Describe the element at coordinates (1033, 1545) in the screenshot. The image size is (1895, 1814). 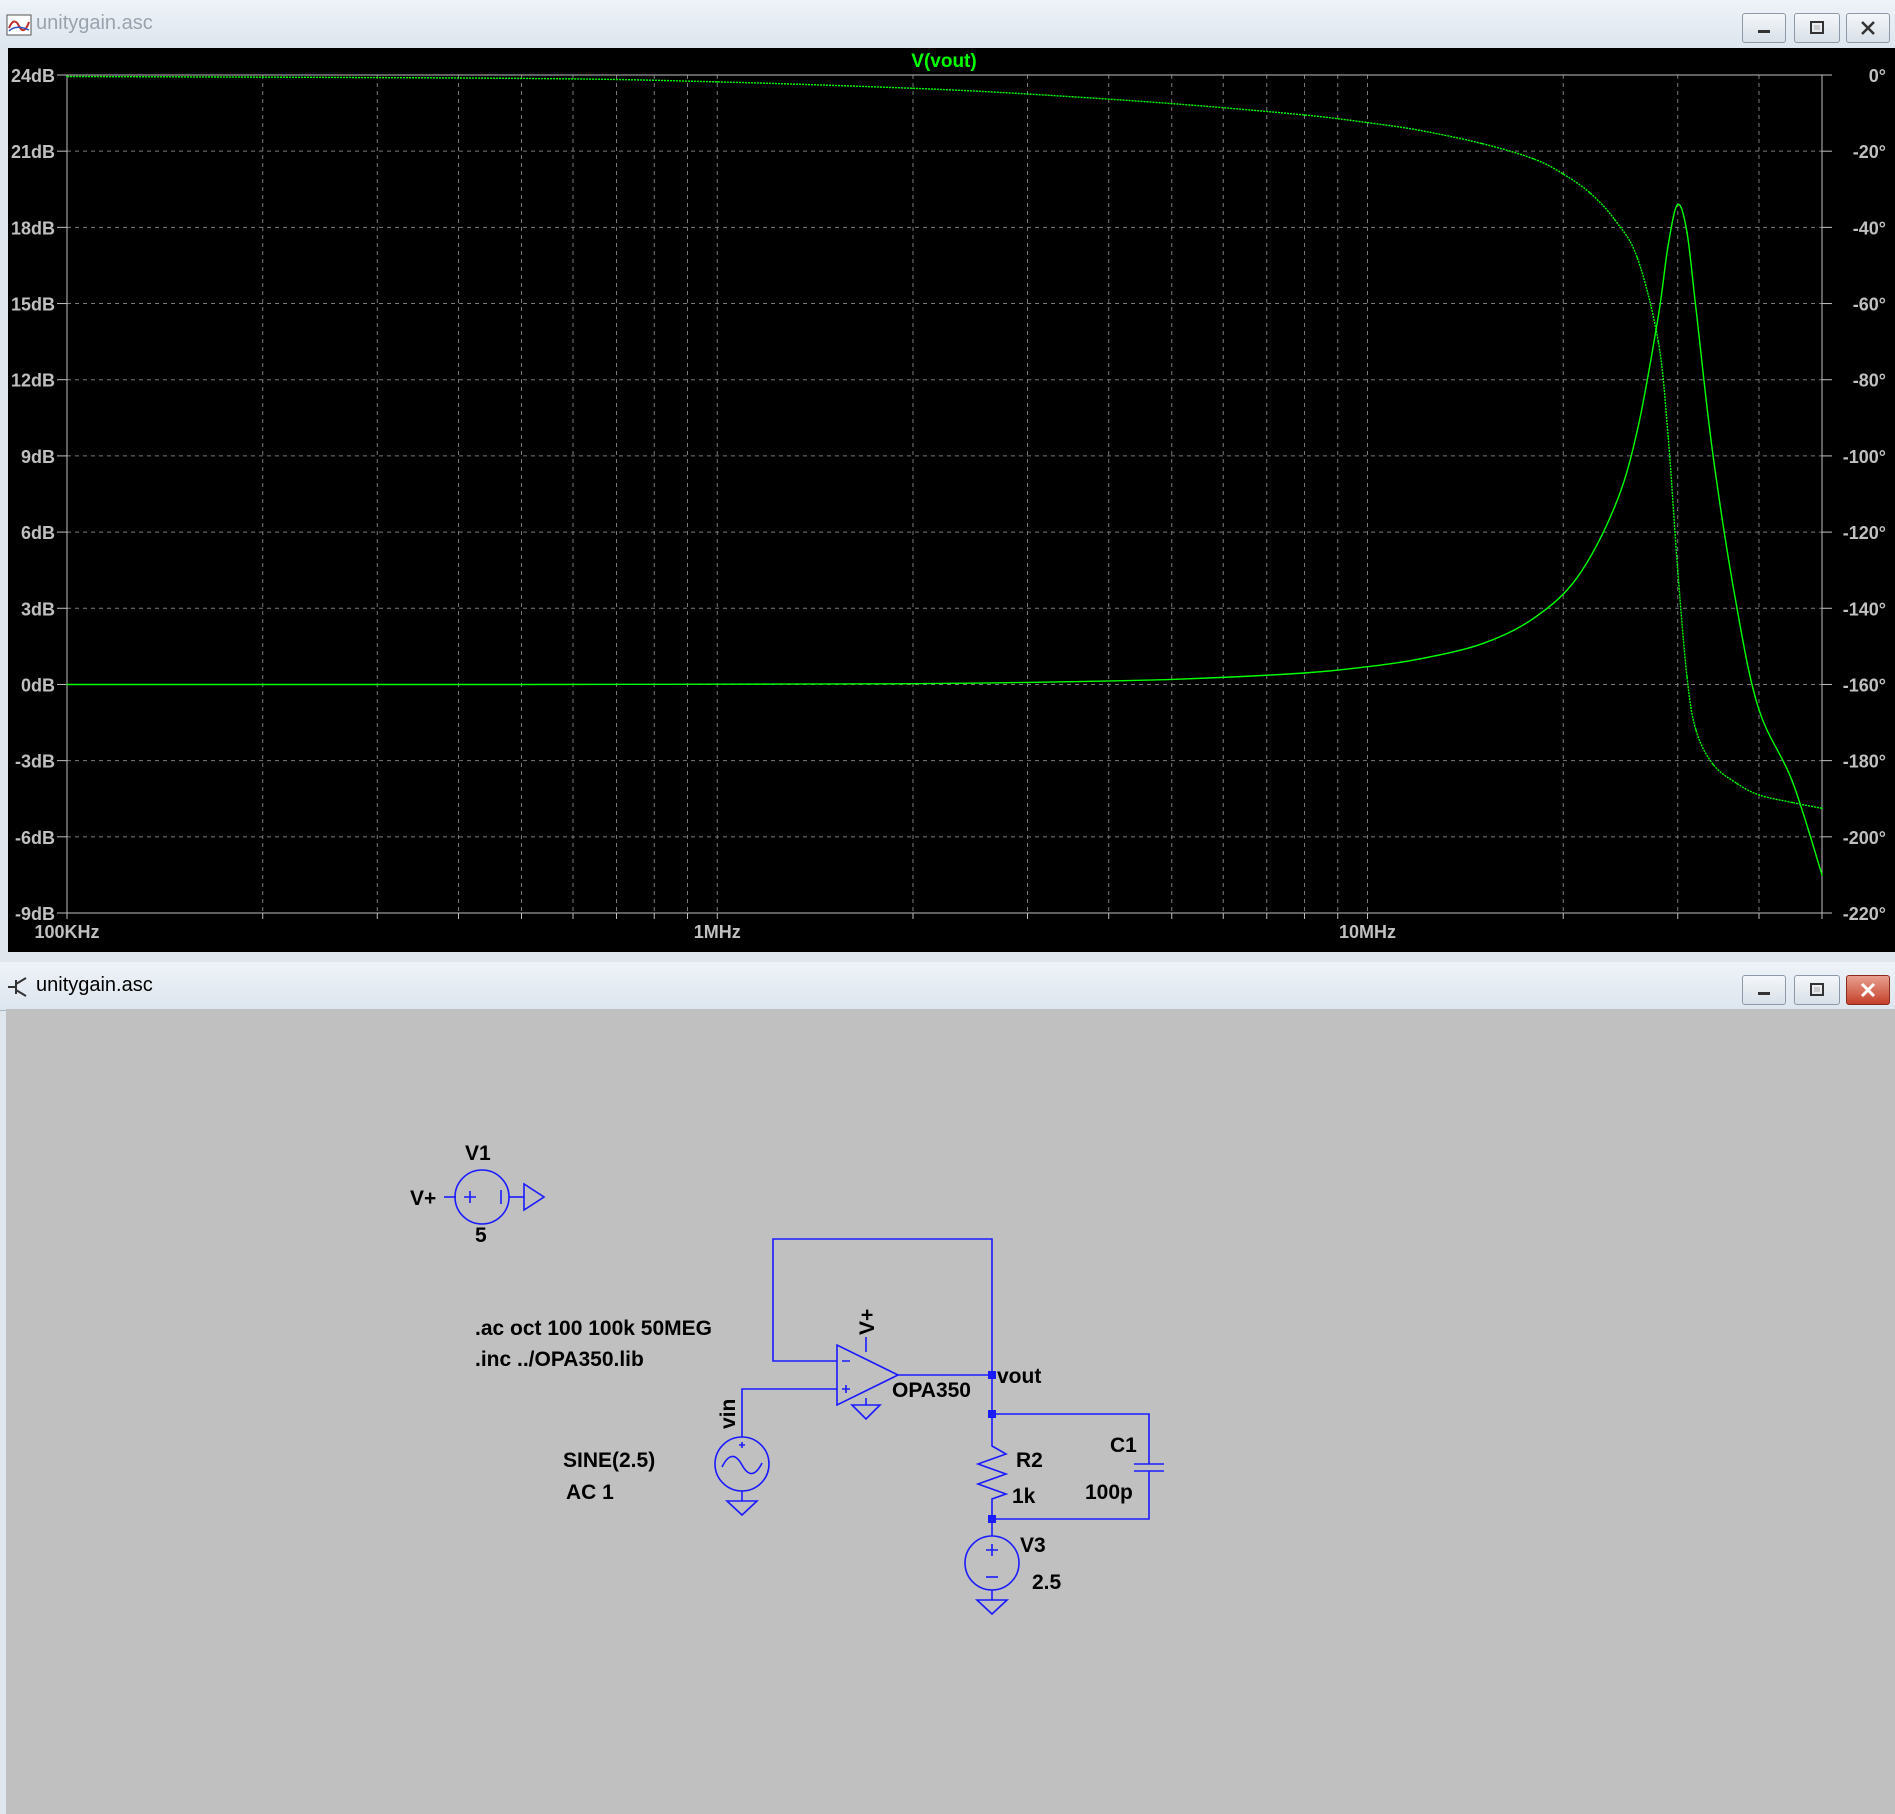
I see `v3-name: V3` at that location.